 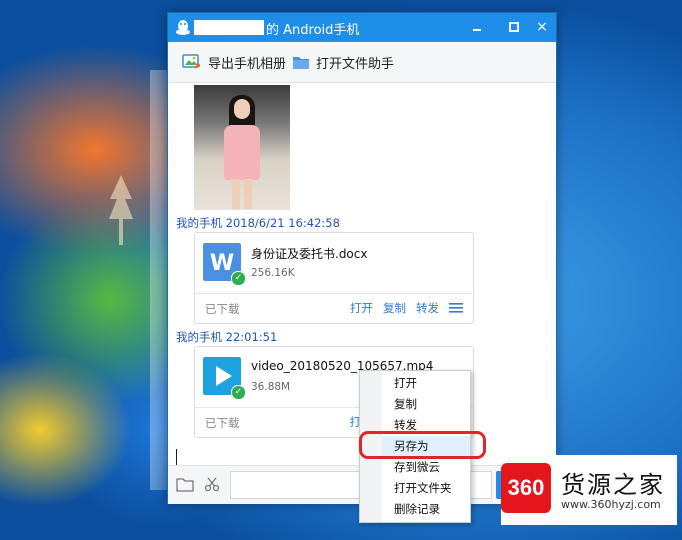 I want to click on window-title: 的 Android手机, so click(x=313, y=30).